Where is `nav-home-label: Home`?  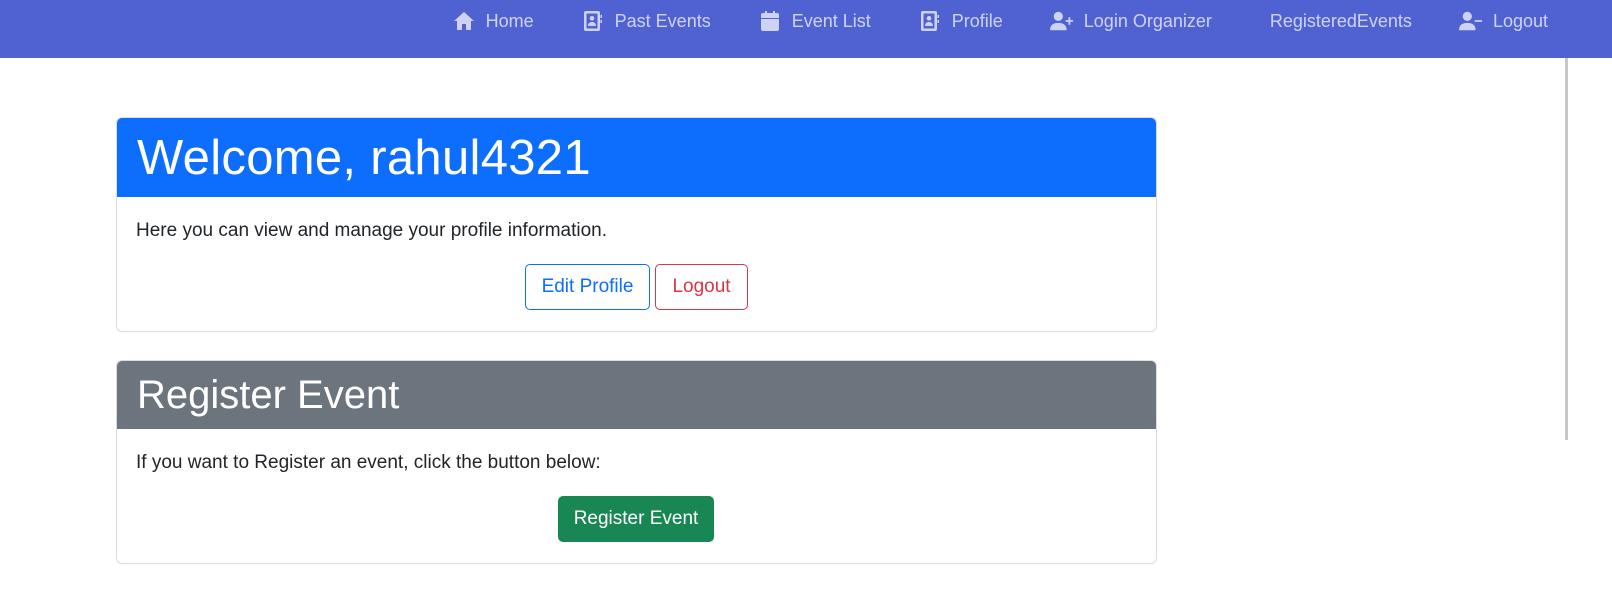 nav-home-label: Home is located at coordinates (509, 20).